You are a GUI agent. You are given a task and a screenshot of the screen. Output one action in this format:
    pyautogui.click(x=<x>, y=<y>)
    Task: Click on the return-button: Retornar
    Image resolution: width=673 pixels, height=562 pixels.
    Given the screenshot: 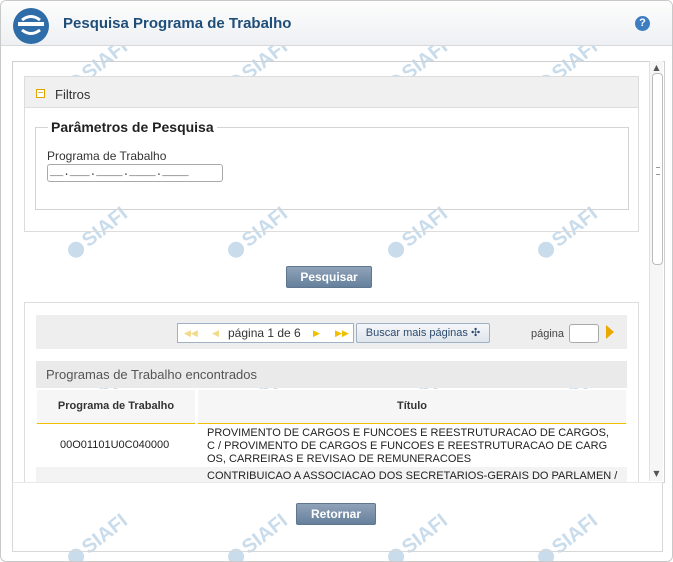 What is the action you would take?
    pyautogui.click(x=336, y=514)
    